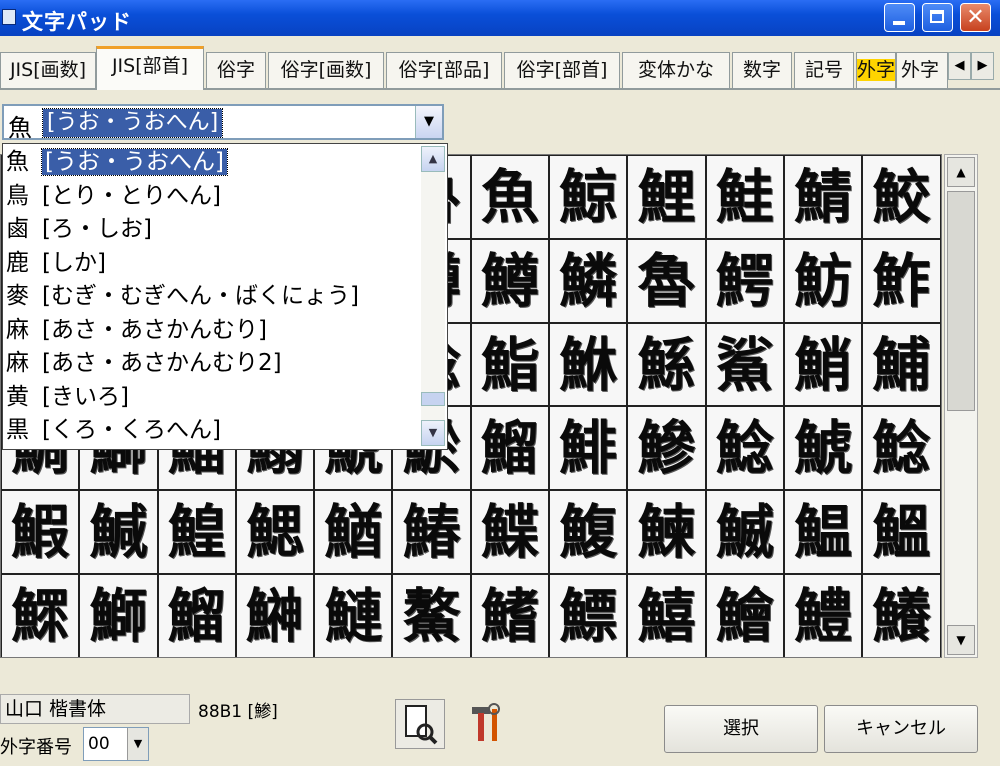 The width and height of the screenshot is (1000, 766). I want to click on dropdown-item: 黒 [くろ・くろへん], so click(113, 430).